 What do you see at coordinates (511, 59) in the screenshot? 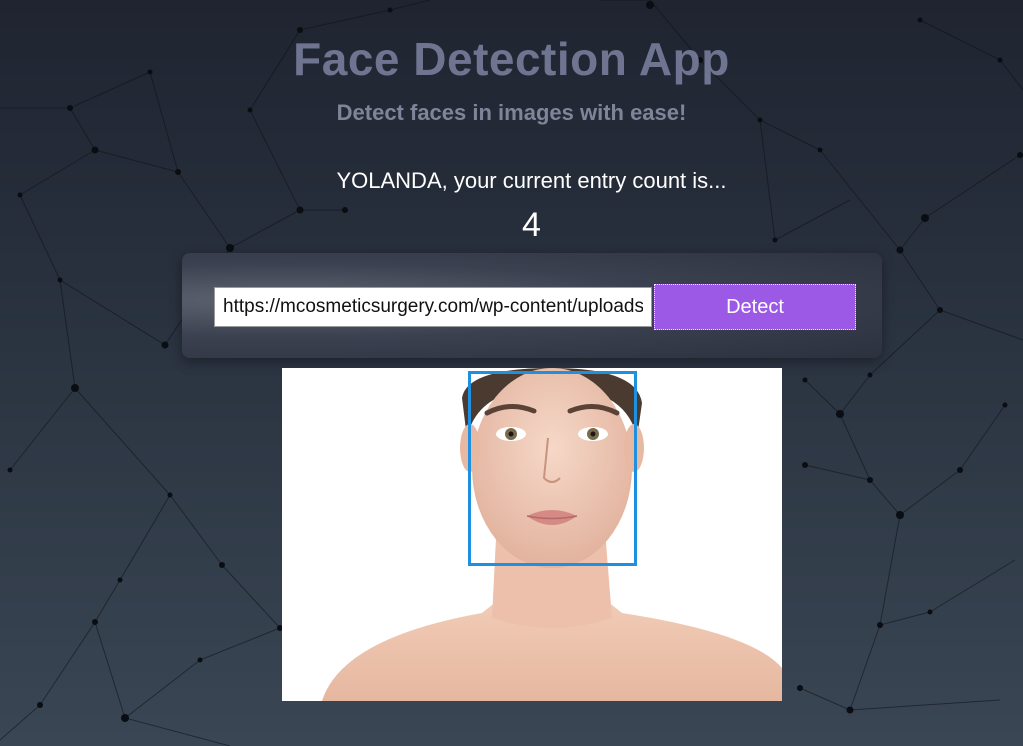
I see `page-title: Face Detection App` at bounding box center [511, 59].